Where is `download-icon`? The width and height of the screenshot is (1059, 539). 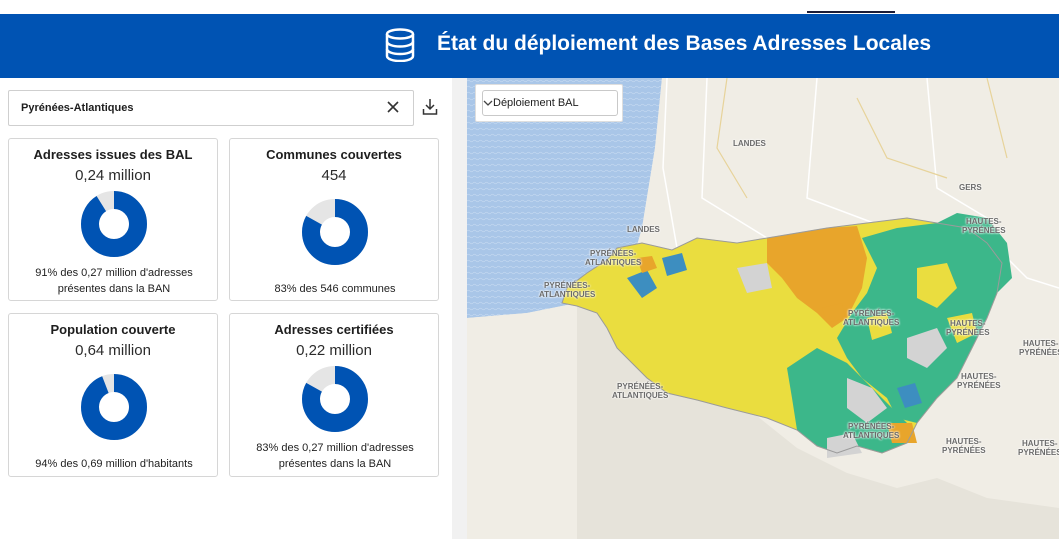 download-icon is located at coordinates (430, 107).